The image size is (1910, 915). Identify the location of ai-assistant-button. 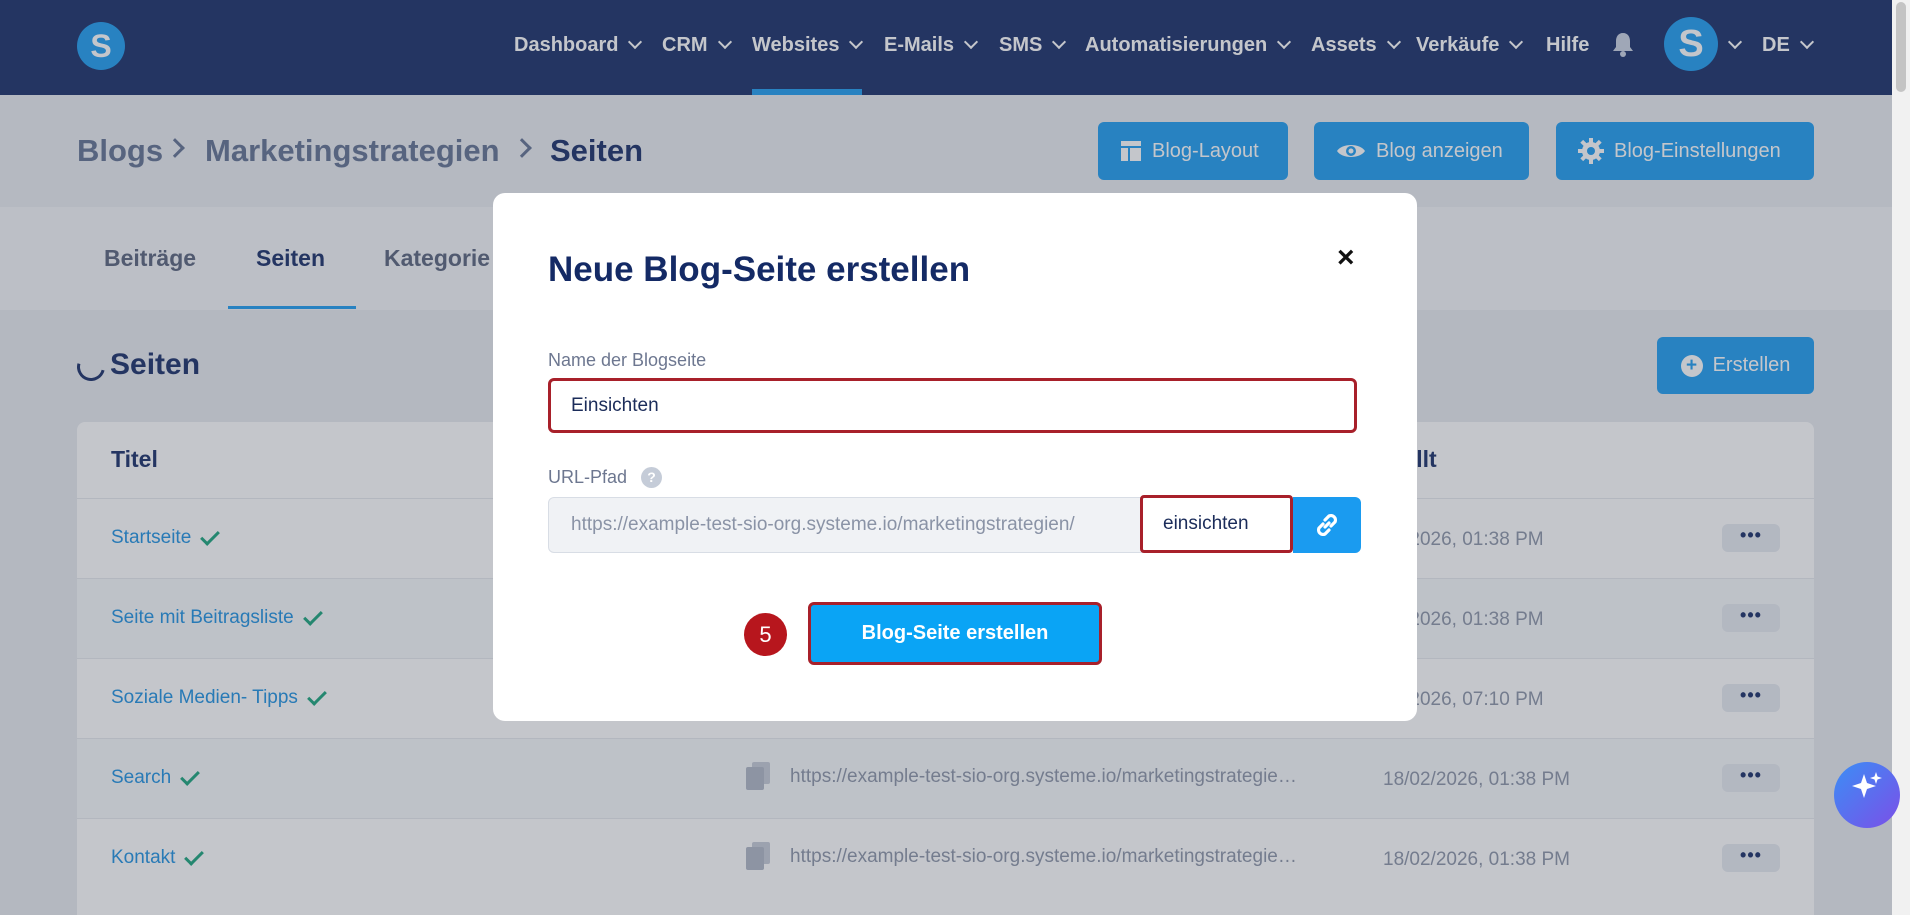
(1867, 795).